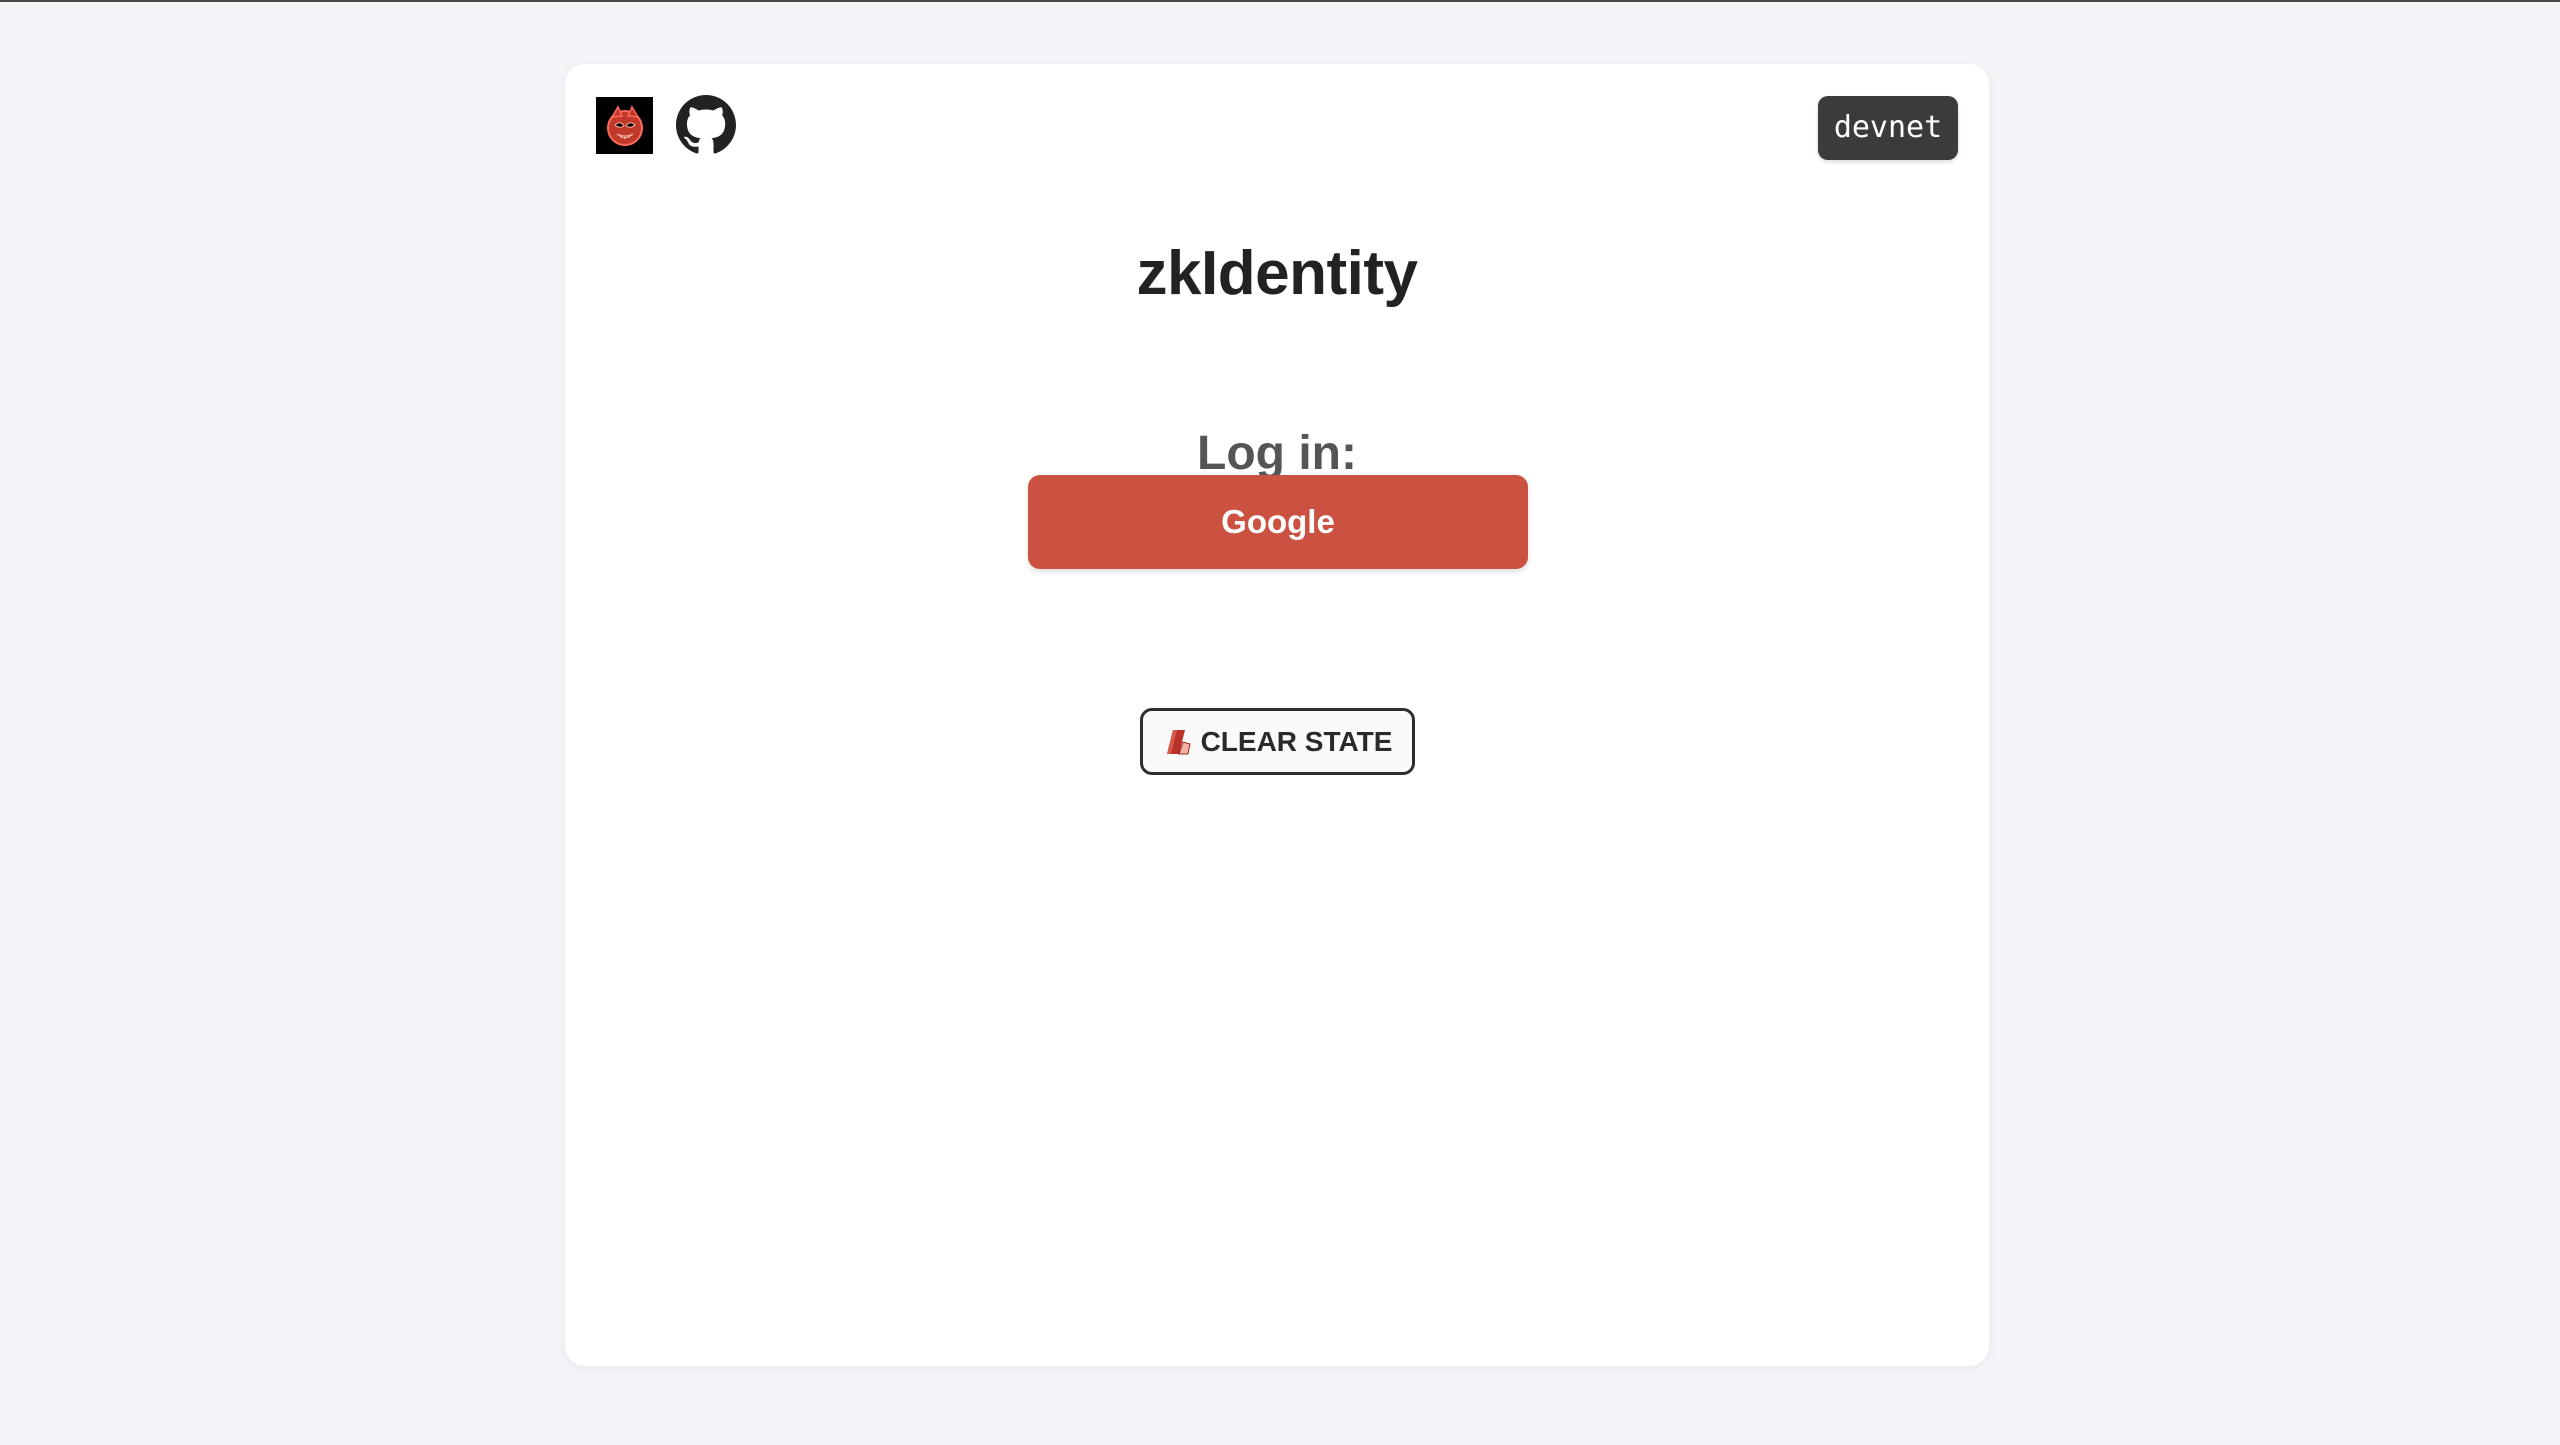 Image resolution: width=2560 pixels, height=1445 pixels. I want to click on eraser-icon, so click(1178, 742).